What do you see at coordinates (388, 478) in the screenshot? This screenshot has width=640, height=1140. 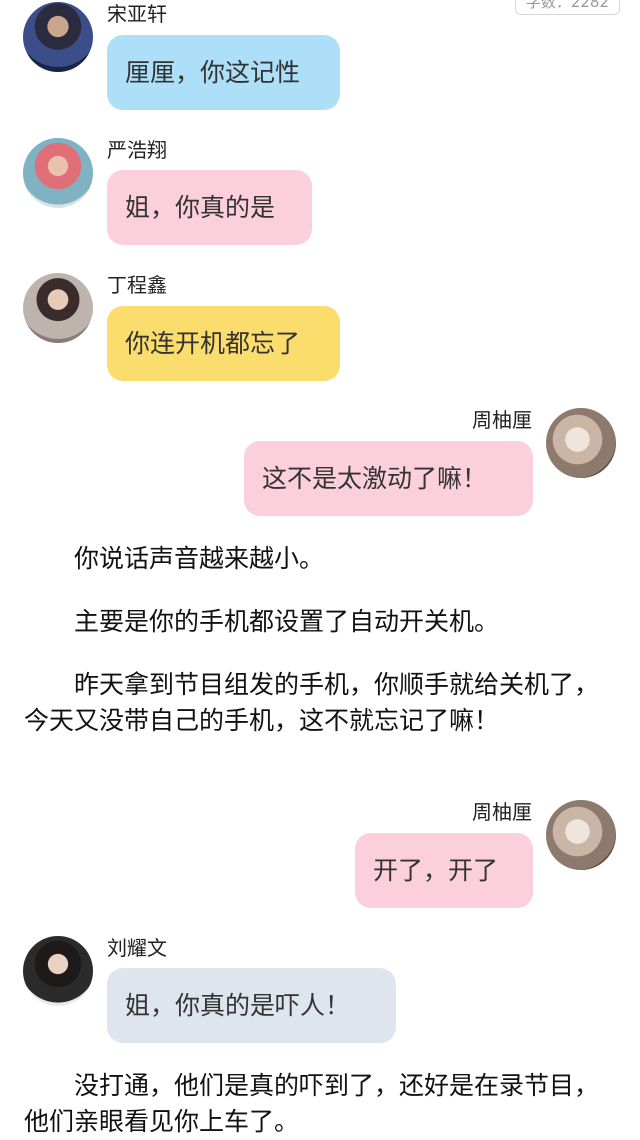 I see `message-bubble: 这不是太激动了嘛！` at bounding box center [388, 478].